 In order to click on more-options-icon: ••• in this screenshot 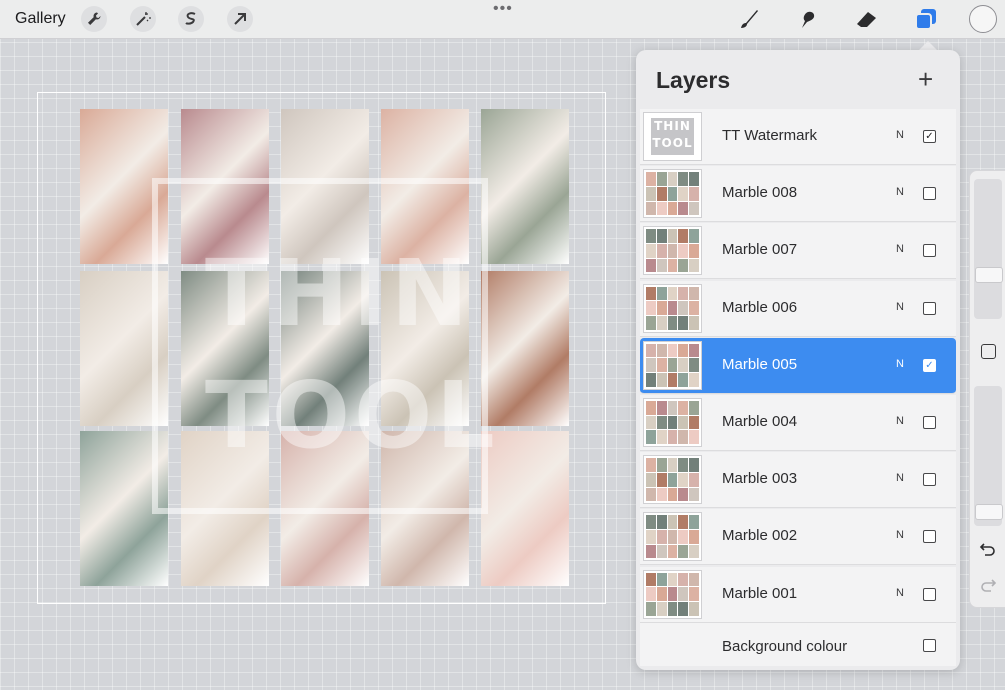, I will do `click(503, 9)`.